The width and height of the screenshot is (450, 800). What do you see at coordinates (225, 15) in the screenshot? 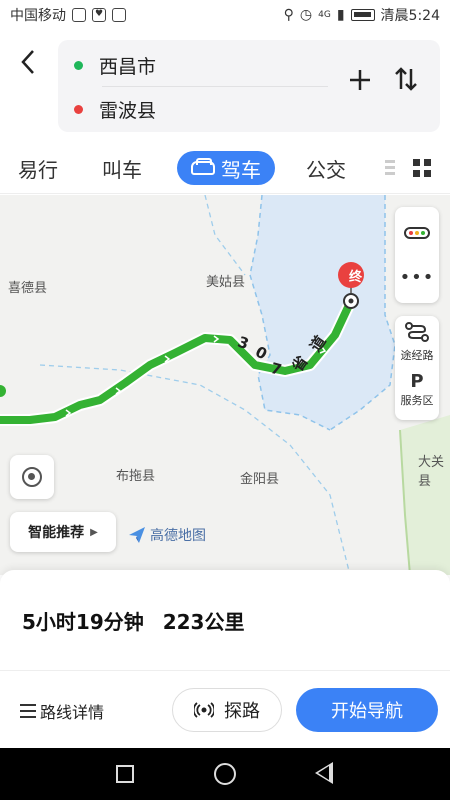
I see `status-bar: 中国移动 ♥ ⚲ ◷ 4G ▮ 清晨5:24` at bounding box center [225, 15].